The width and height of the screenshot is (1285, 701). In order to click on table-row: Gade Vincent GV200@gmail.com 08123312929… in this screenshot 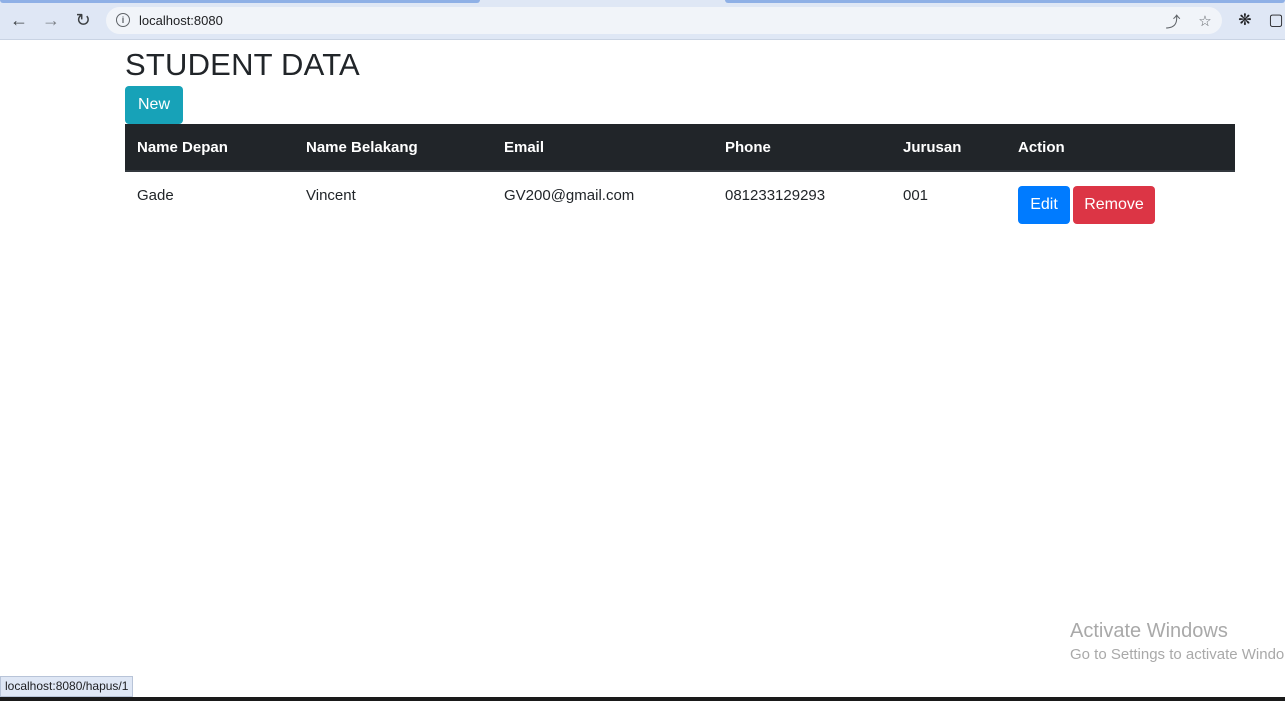, I will do `click(680, 198)`.